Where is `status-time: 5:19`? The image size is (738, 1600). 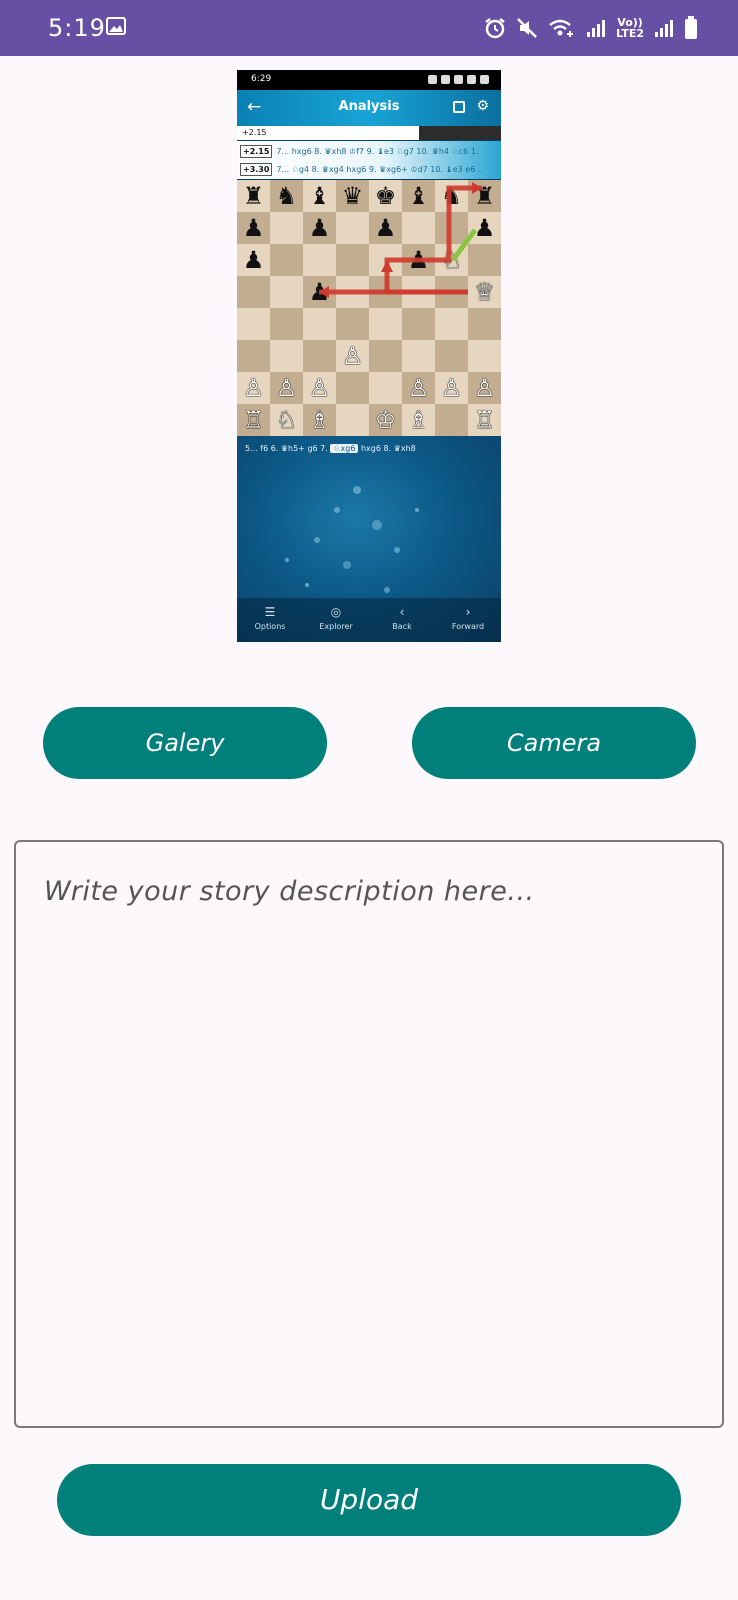
status-time: 5:19 is located at coordinates (77, 28).